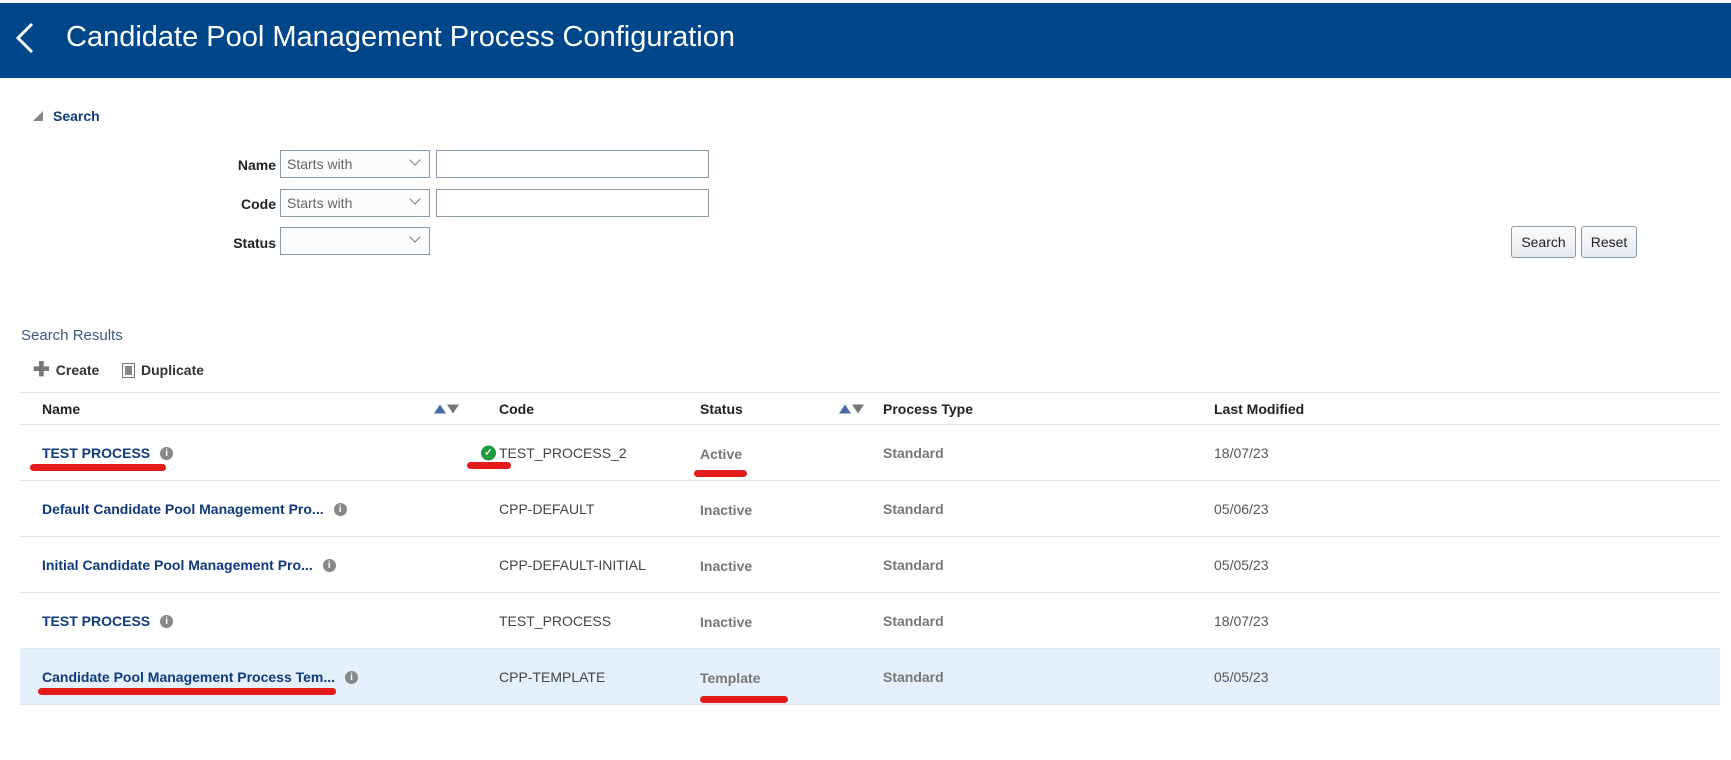 The height and width of the screenshot is (760, 1731). I want to click on collapse-triangle-icon, so click(38, 116).